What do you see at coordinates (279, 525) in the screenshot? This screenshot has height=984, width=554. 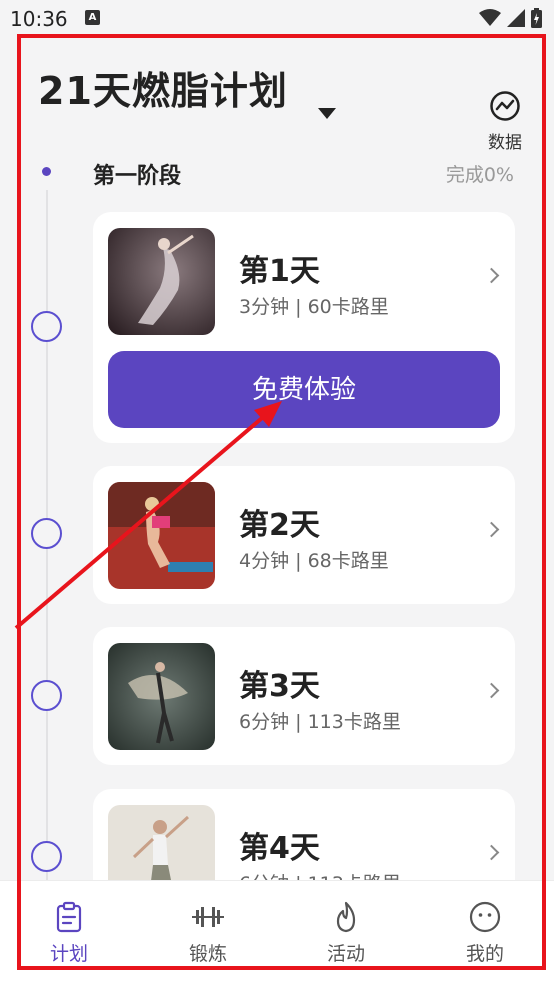 I see `day-title: 第2天` at bounding box center [279, 525].